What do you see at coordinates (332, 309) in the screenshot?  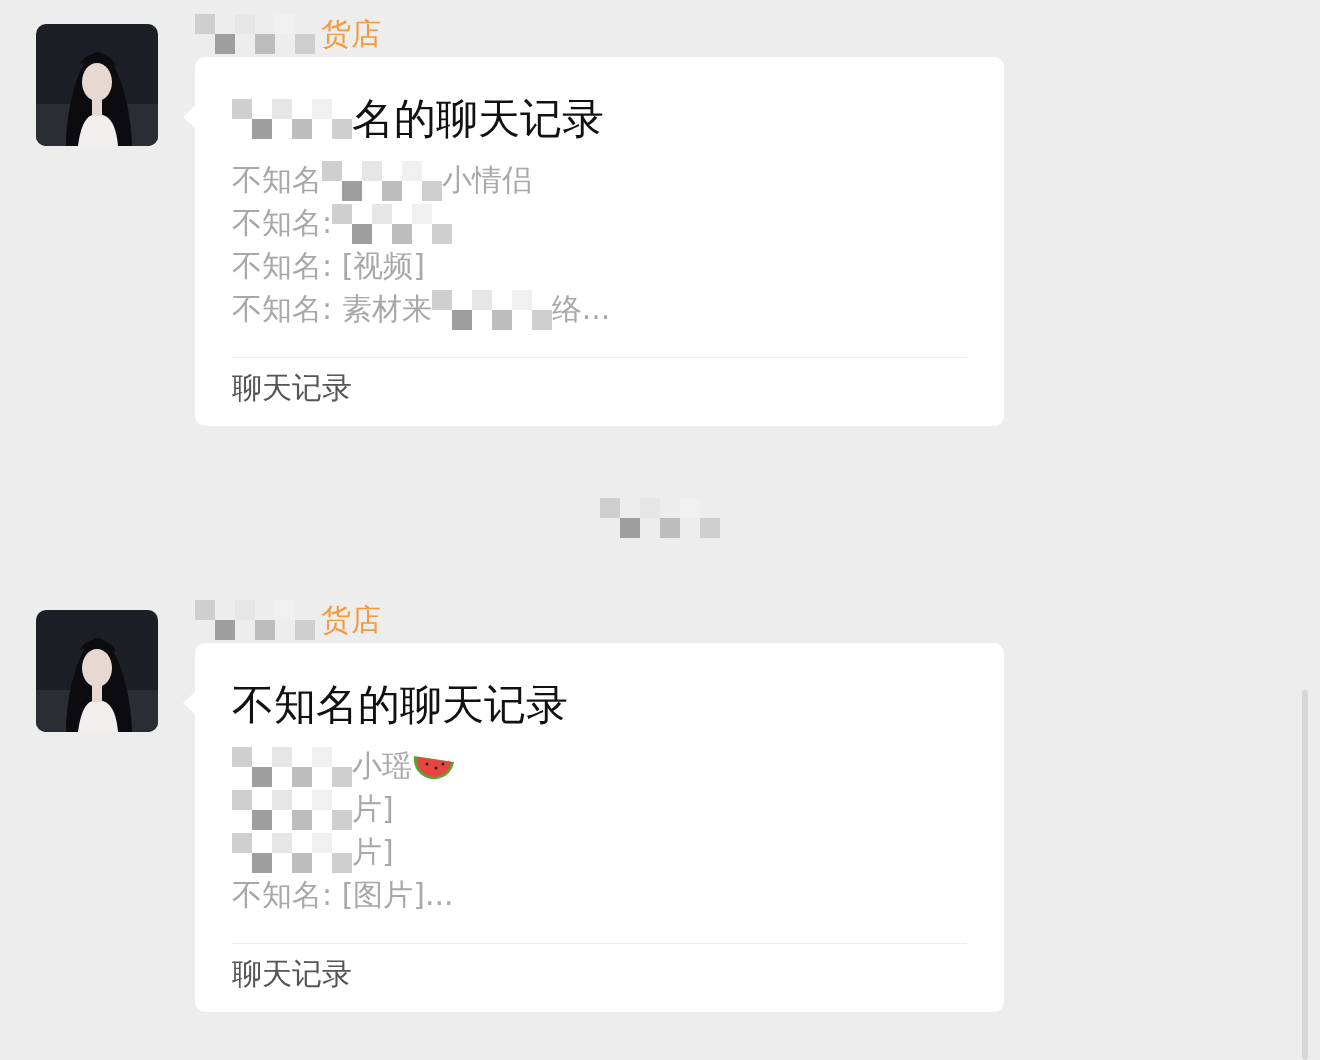 I see `message-preview: 不知名: 素材来` at bounding box center [332, 309].